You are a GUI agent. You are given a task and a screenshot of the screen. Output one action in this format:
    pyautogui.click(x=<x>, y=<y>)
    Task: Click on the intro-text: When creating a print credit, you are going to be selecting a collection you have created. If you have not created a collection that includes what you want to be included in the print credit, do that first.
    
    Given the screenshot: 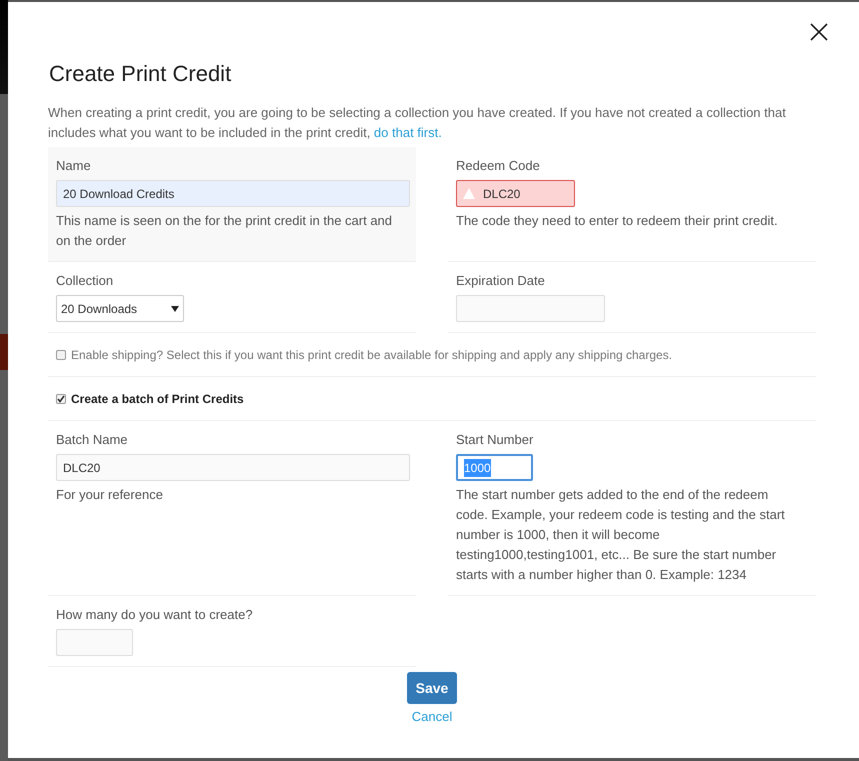 What is the action you would take?
    pyautogui.click(x=417, y=123)
    